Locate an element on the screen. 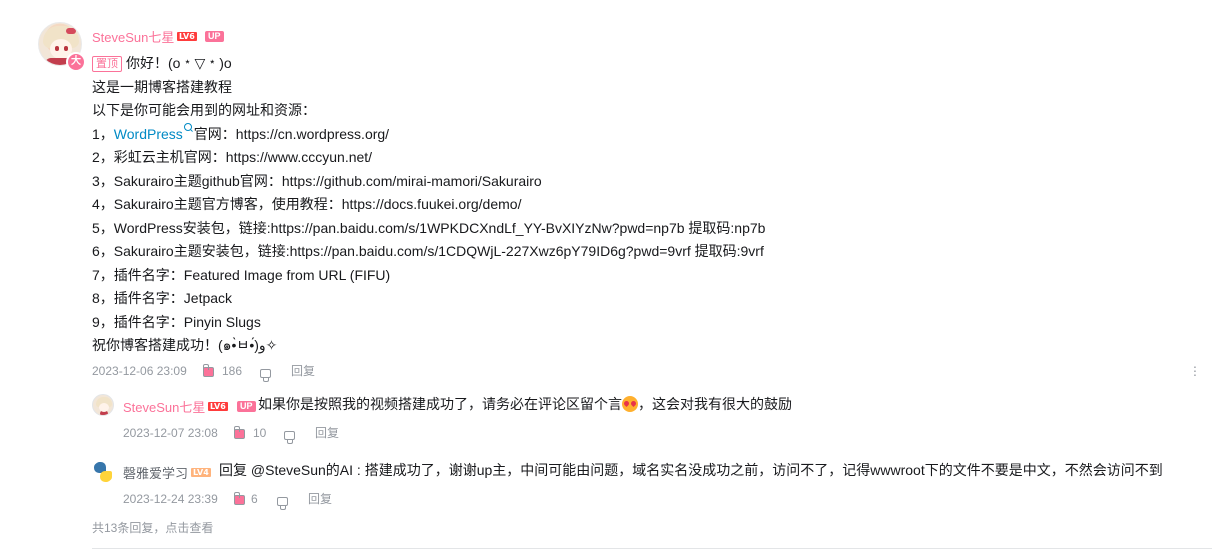  timestamp: 2023-12-06 23:09 is located at coordinates (139, 371).